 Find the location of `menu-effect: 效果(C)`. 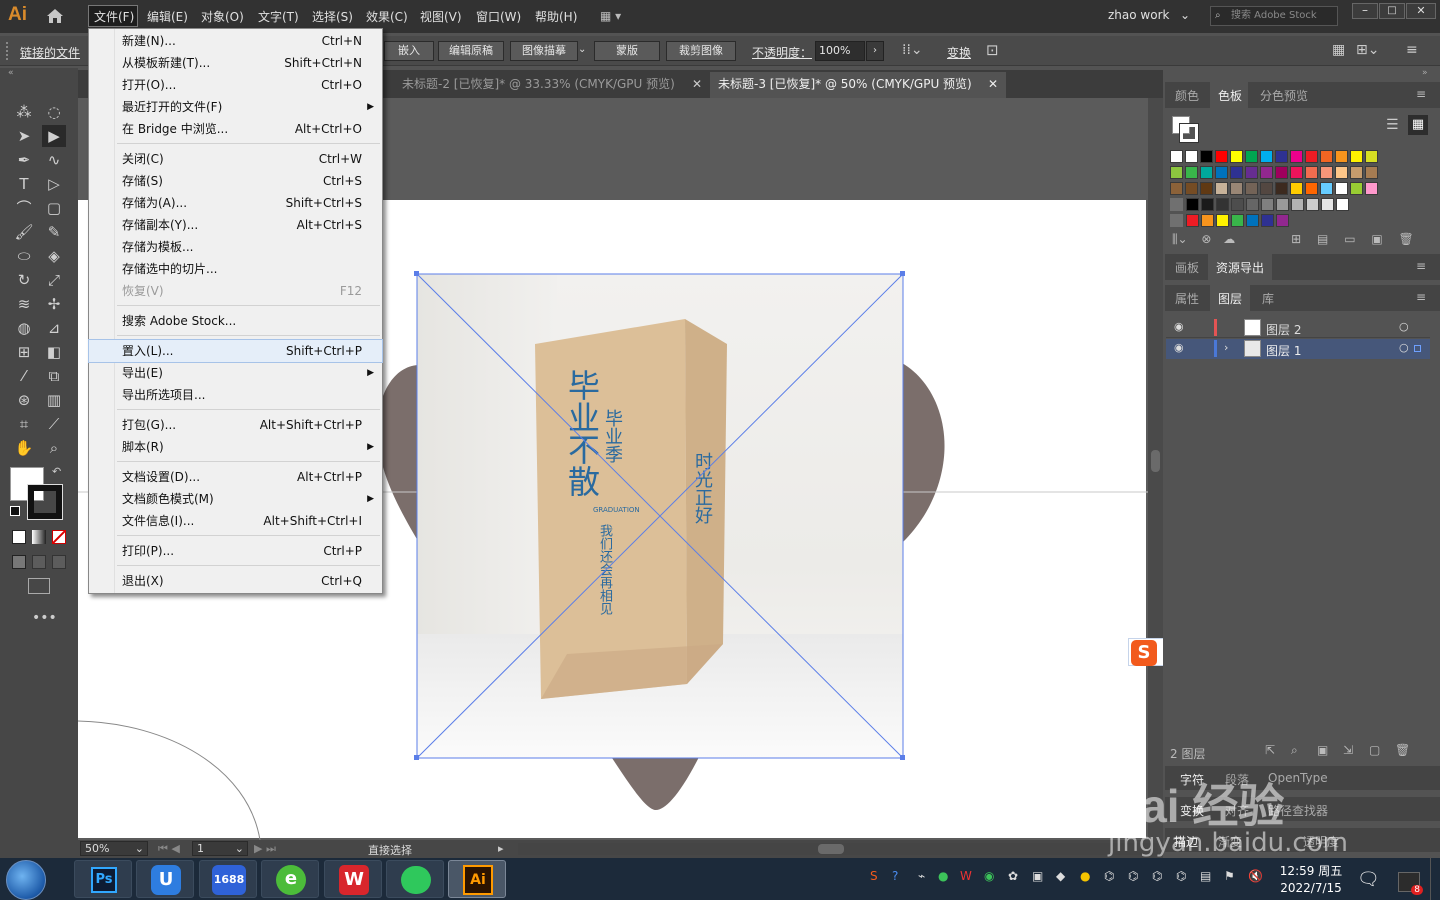

menu-effect: 效果(C) is located at coordinates (387, 16).